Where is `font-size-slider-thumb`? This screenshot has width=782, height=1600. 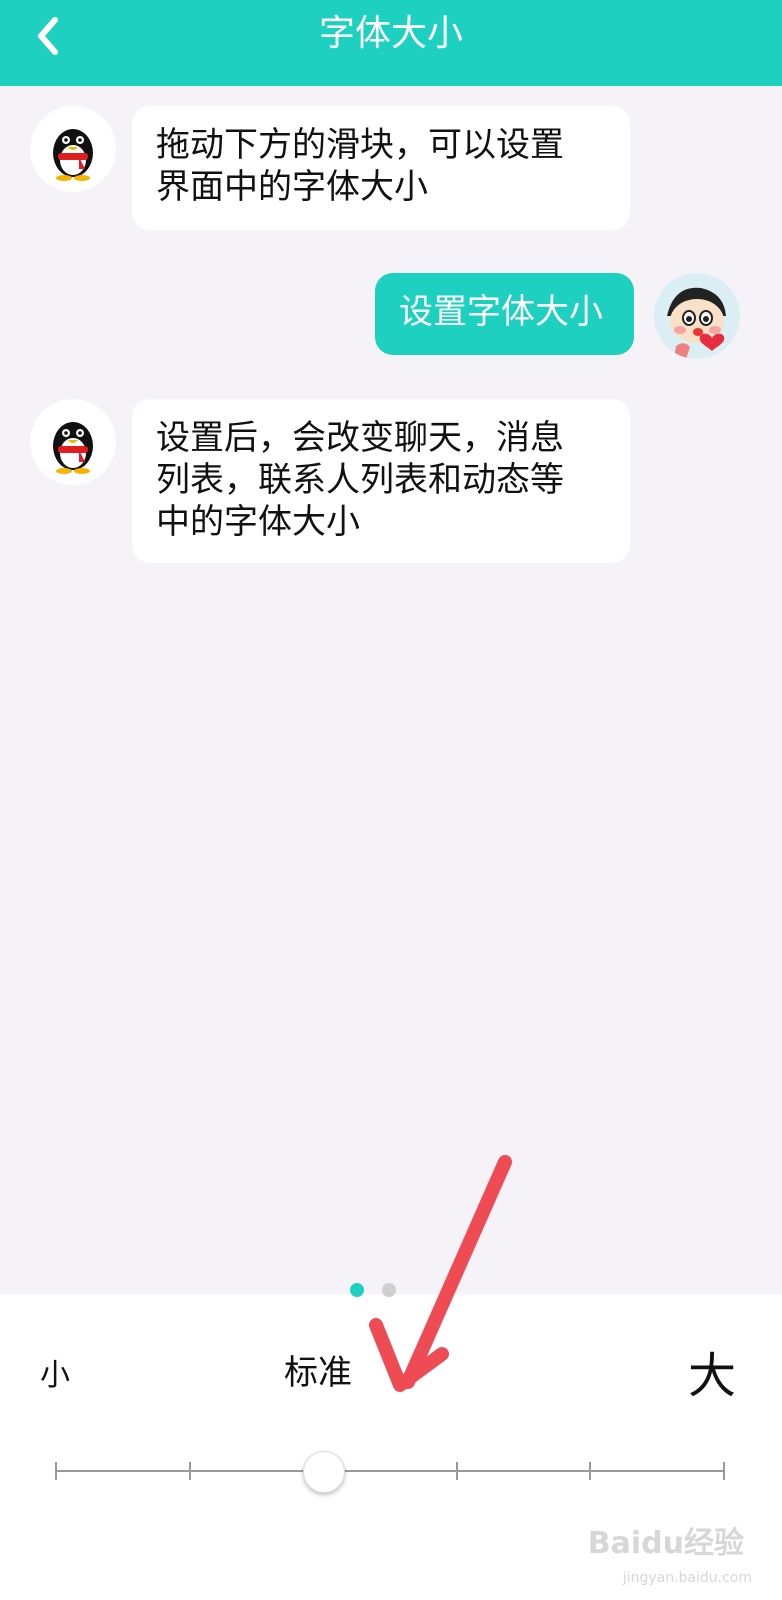
font-size-slider-thumb is located at coordinates (324, 1472).